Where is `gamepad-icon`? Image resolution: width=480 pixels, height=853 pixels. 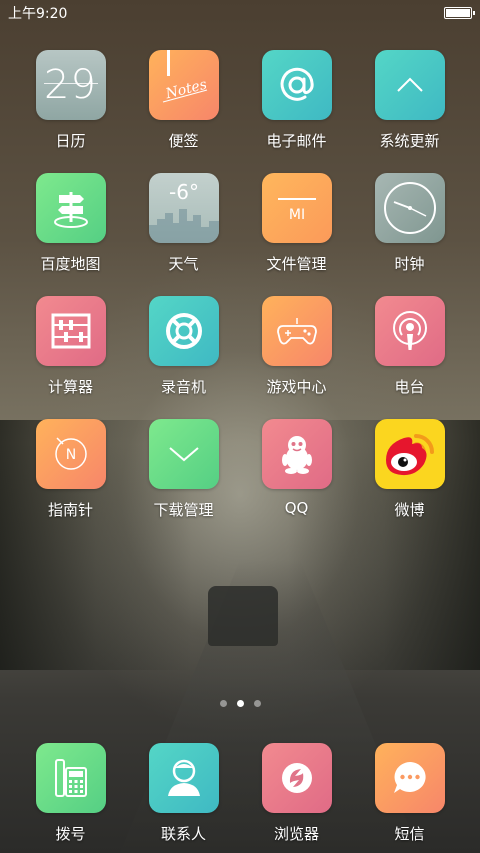 gamepad-icon is located at coordinates (296, 331).